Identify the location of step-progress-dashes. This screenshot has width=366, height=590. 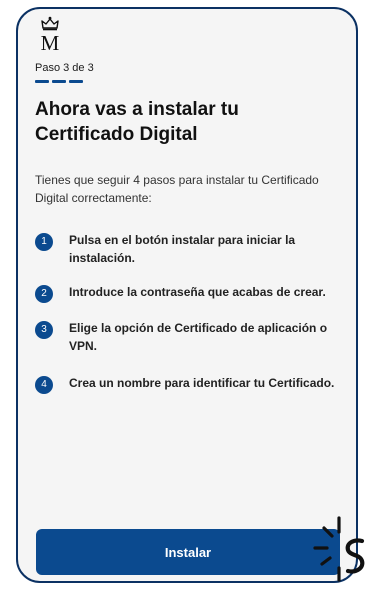
(59, 81).